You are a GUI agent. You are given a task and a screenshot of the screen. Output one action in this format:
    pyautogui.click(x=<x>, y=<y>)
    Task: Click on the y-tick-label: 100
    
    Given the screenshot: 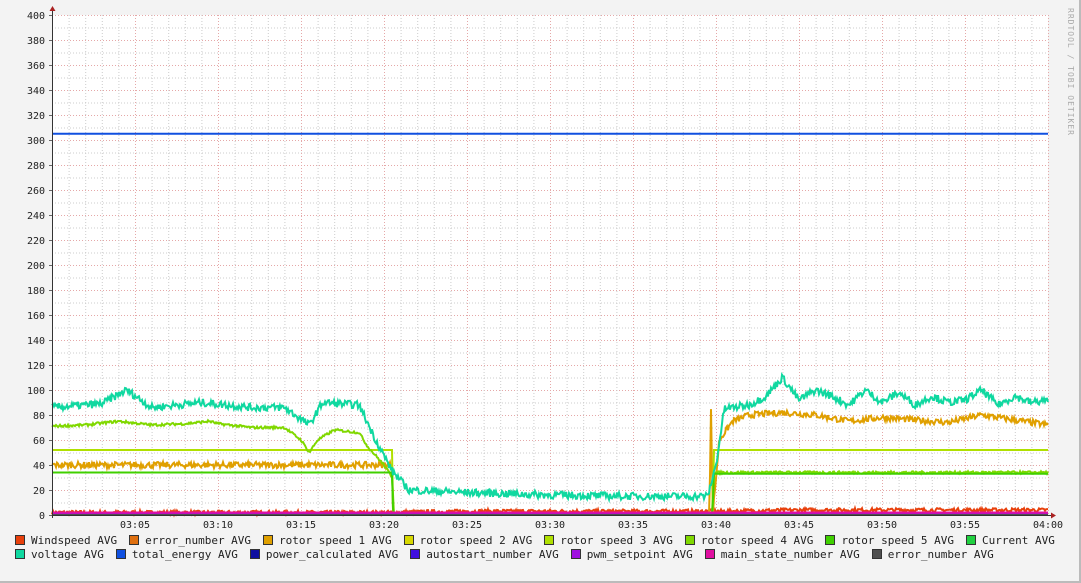 What is the action you would take?
    pyautogui.click(x=36, y=391)
    